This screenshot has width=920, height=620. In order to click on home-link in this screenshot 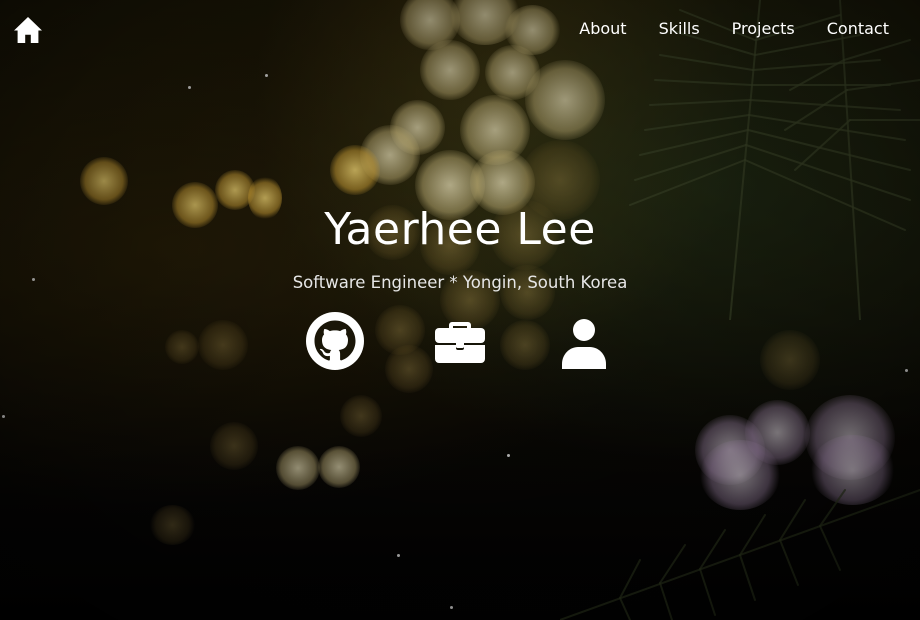, I will do `click(28, 30)`.